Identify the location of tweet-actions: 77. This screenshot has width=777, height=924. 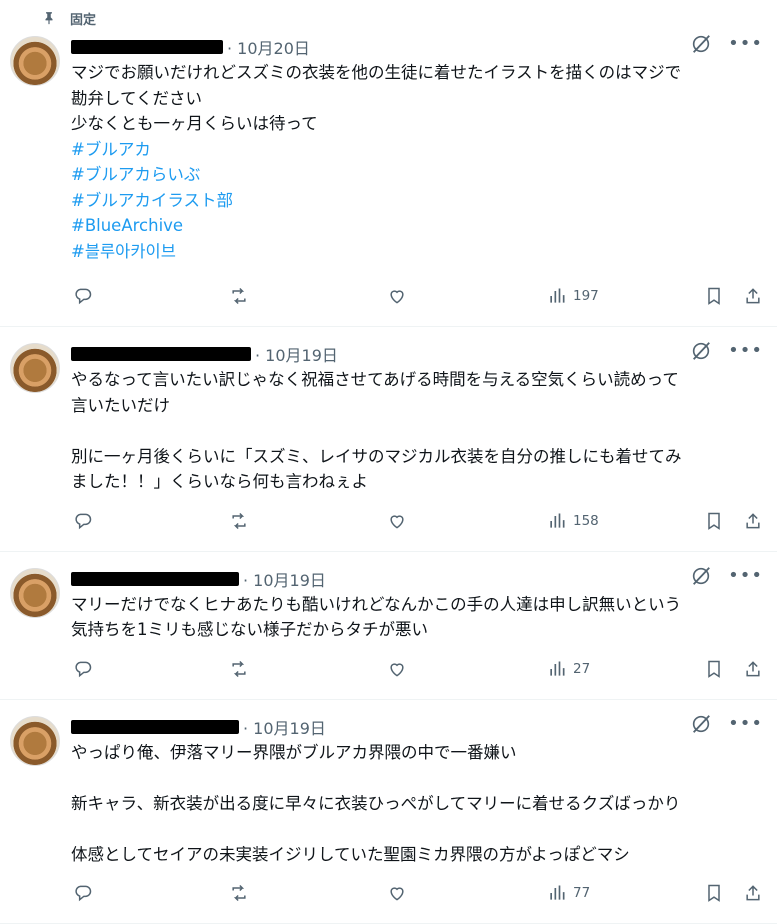
(417, 898).